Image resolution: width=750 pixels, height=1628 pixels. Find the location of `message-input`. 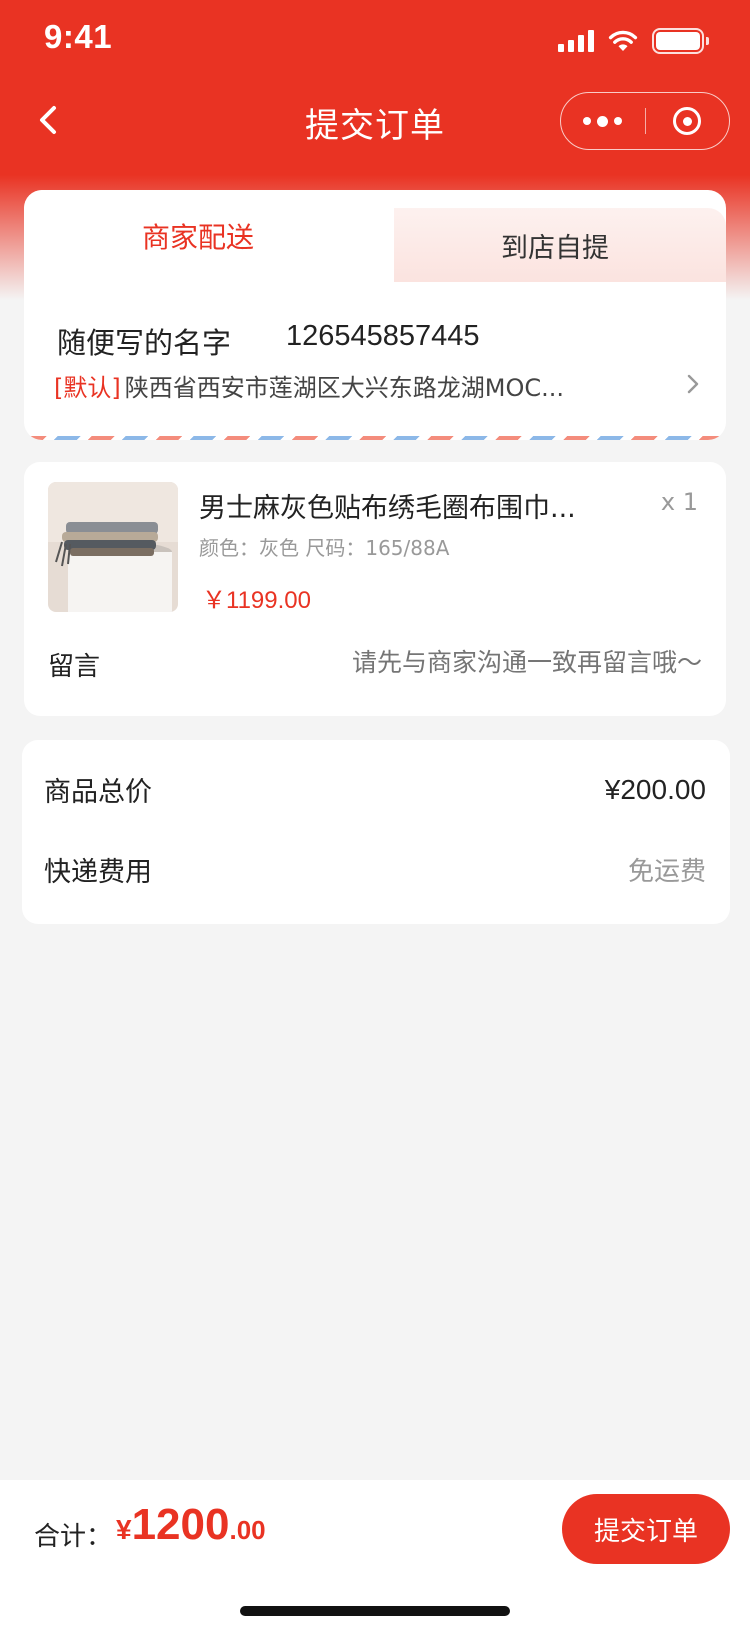

message-input is located at coordinates (492, 662).